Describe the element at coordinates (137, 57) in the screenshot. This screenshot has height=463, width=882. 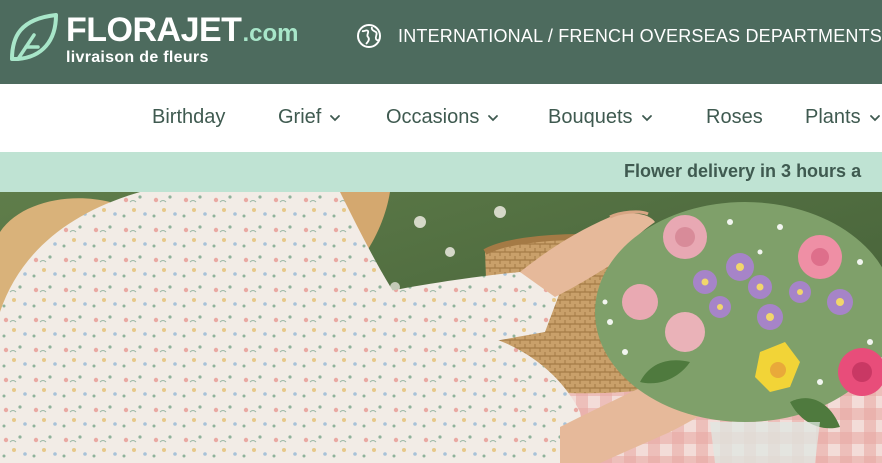
I see `logo-tagline: livraison de fleurs` at that location.